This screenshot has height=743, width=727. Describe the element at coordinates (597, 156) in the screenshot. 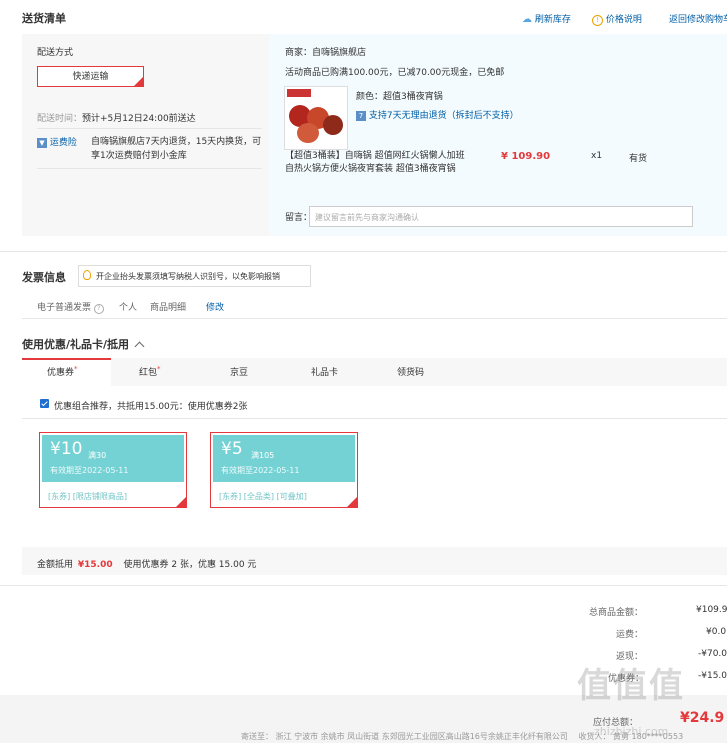

I see `product-quantity: x1` at that location.